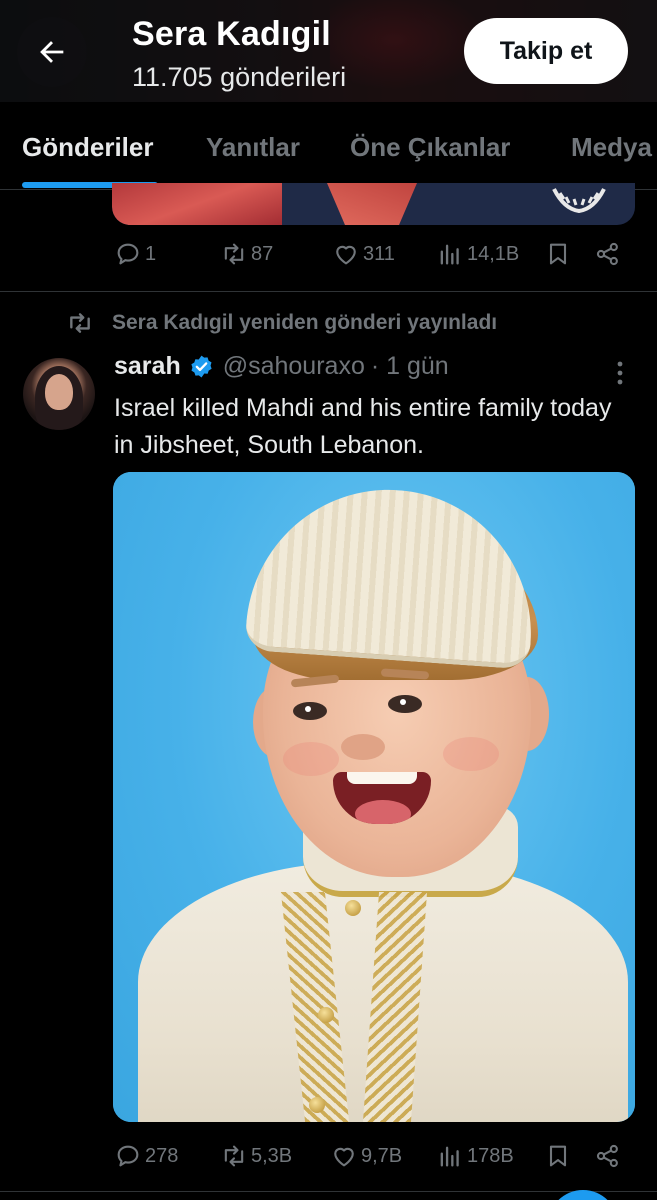 The image size is (657, 1200). Describe the element at coordinates (239, 77) in the screenshot. I see `post-count: 11.705 gönderileri` at that location.